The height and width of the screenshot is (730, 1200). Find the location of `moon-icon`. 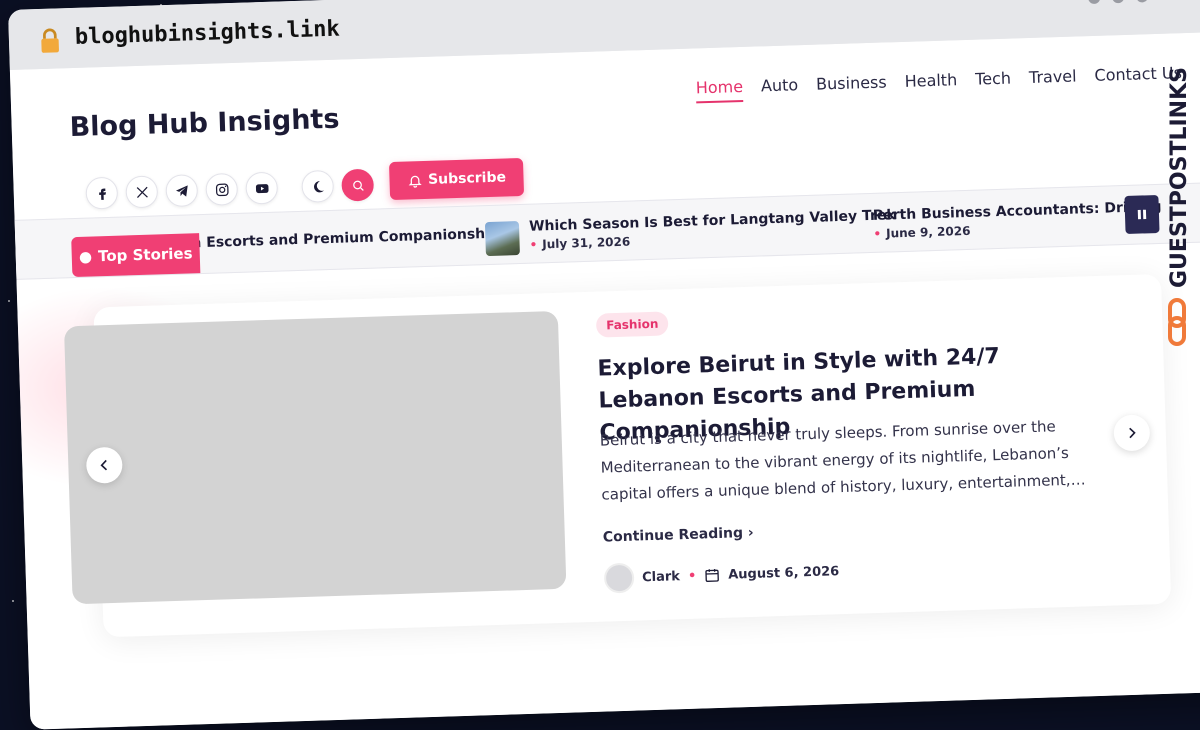

moon-icon is located at coordinates (318, 186).